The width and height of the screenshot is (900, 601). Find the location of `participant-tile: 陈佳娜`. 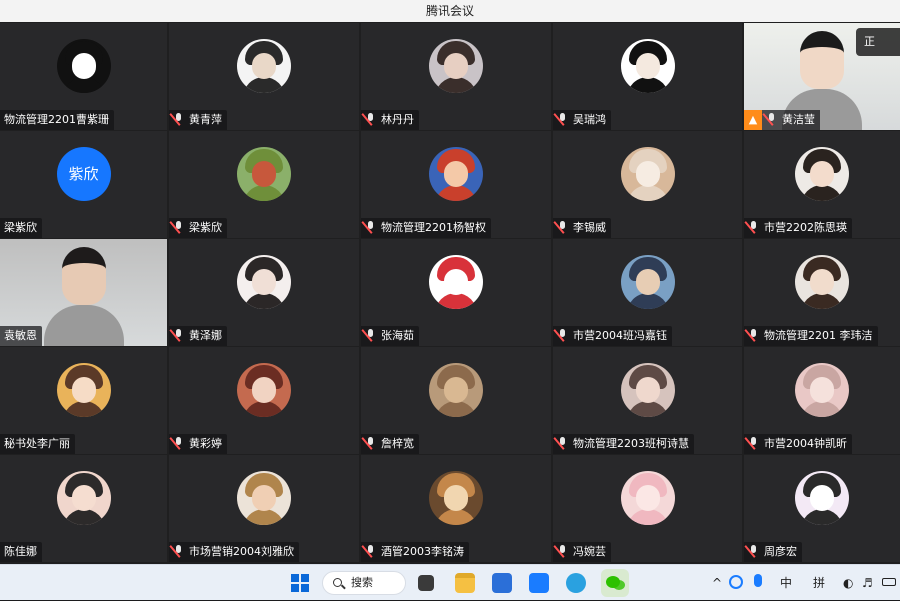

participant-tile: 陈佳娜 is located at coordinates (83, 508).